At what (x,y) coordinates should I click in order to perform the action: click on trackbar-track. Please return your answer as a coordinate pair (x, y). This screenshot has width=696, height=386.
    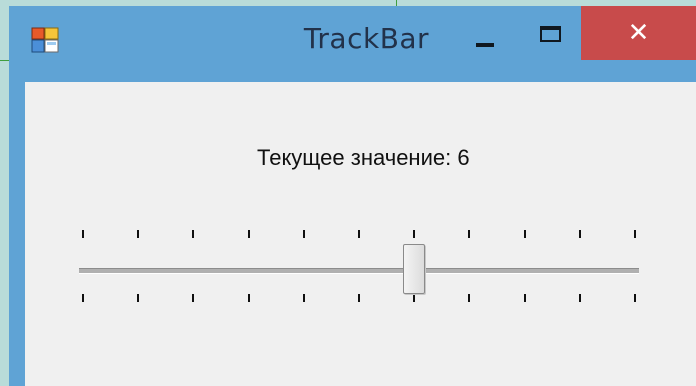
    Looking at the image, I should click on (359, 271).